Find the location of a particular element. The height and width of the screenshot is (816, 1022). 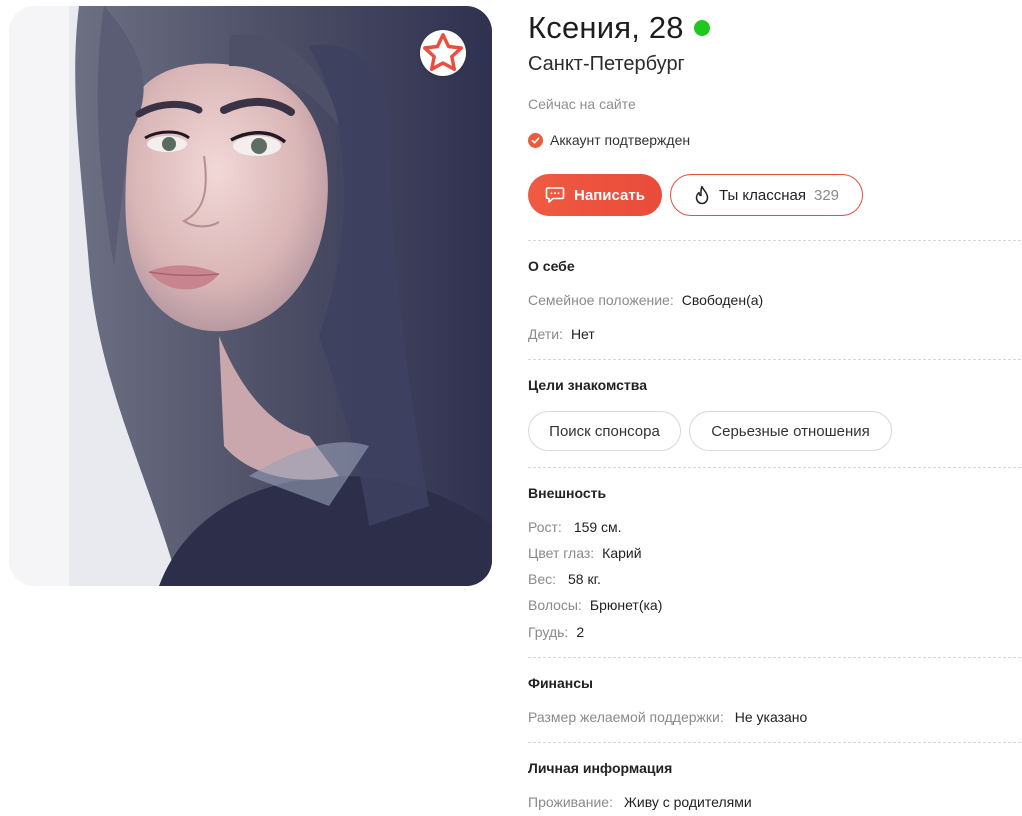

row-value: Брюнет(ка) is located at coordinates (626, 605).